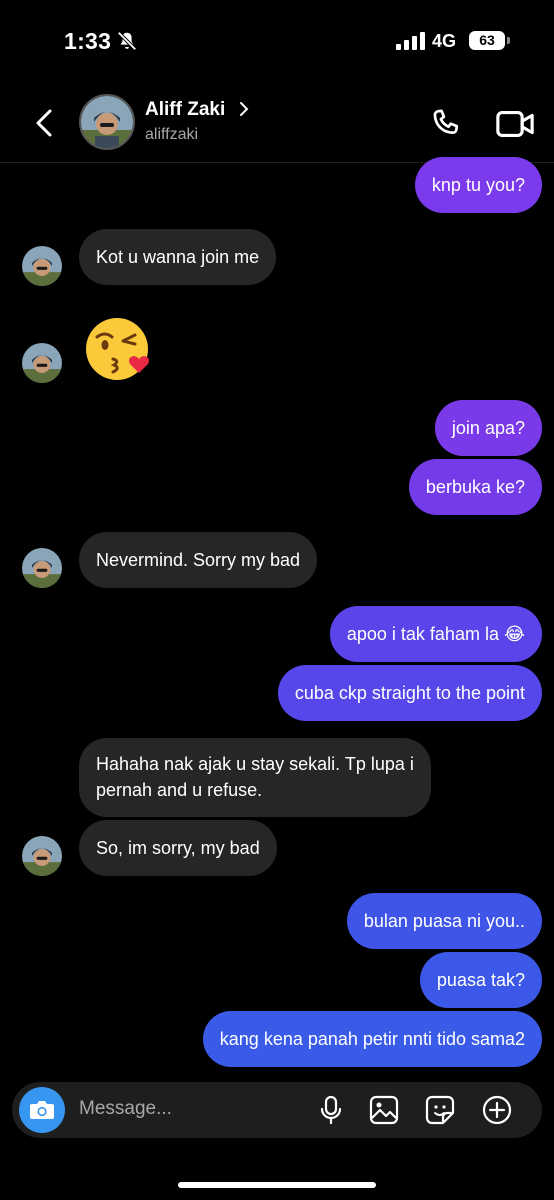  What do you see at coordinates (410, 41) in the screenshot?
I see `cellular-signal-icon` at bounding box center [410, 41].